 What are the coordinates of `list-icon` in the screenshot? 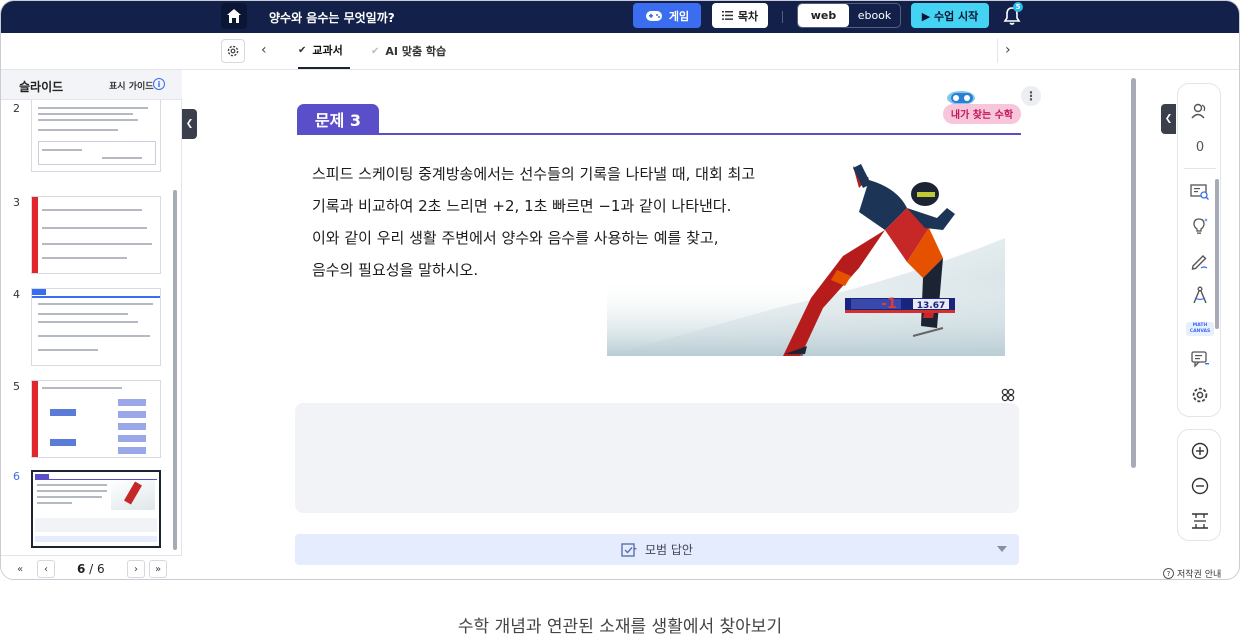 It's located at (727, 15).